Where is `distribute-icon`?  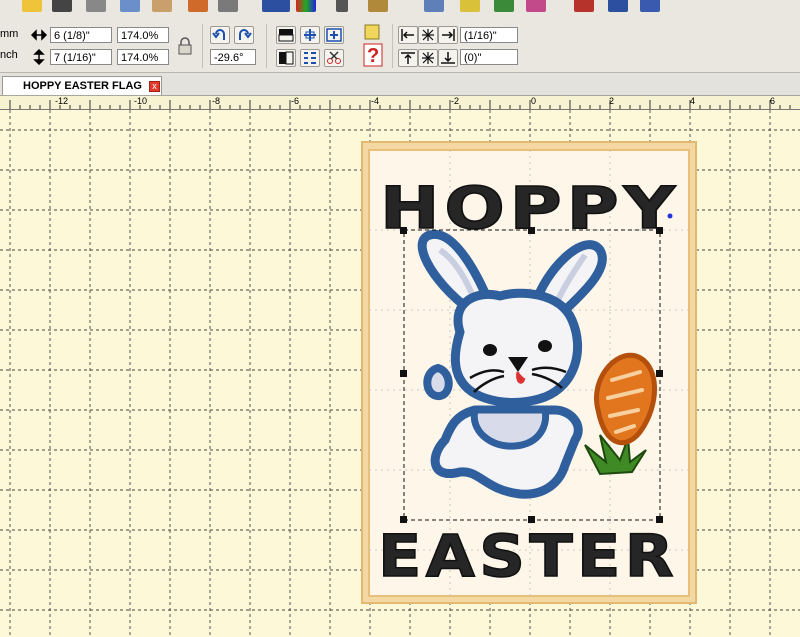 distribute-icon is located at coordinates (310, 58).